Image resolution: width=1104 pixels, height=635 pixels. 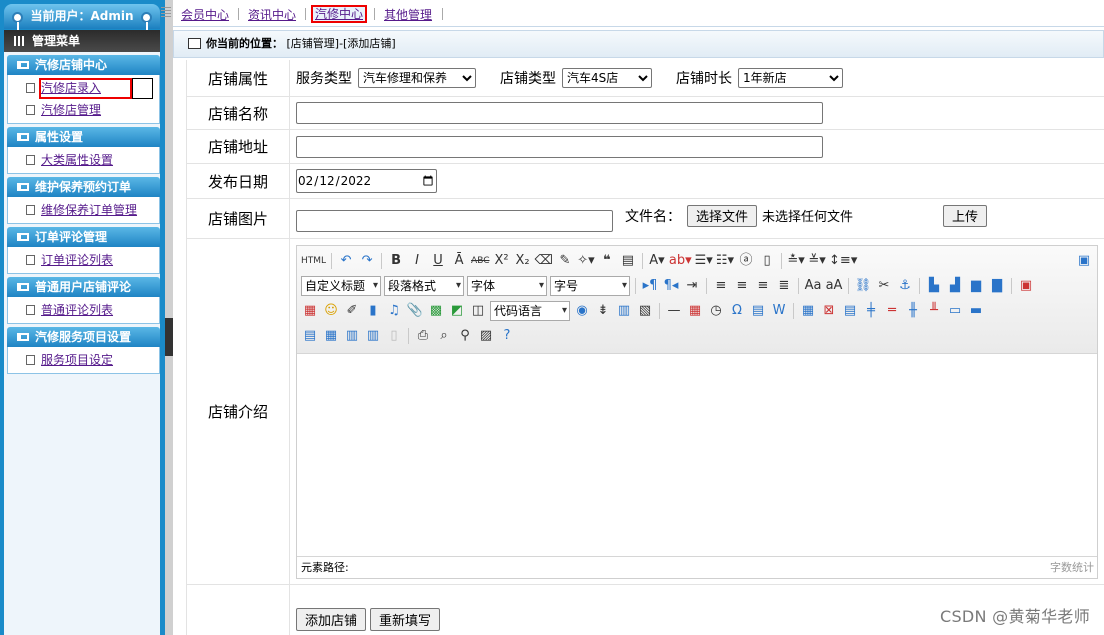 What do you see at coordinates (83, 65) in the screenshot?
I see `menu-group-title: 汽修店铺中心` at bounding box center [83, 65].